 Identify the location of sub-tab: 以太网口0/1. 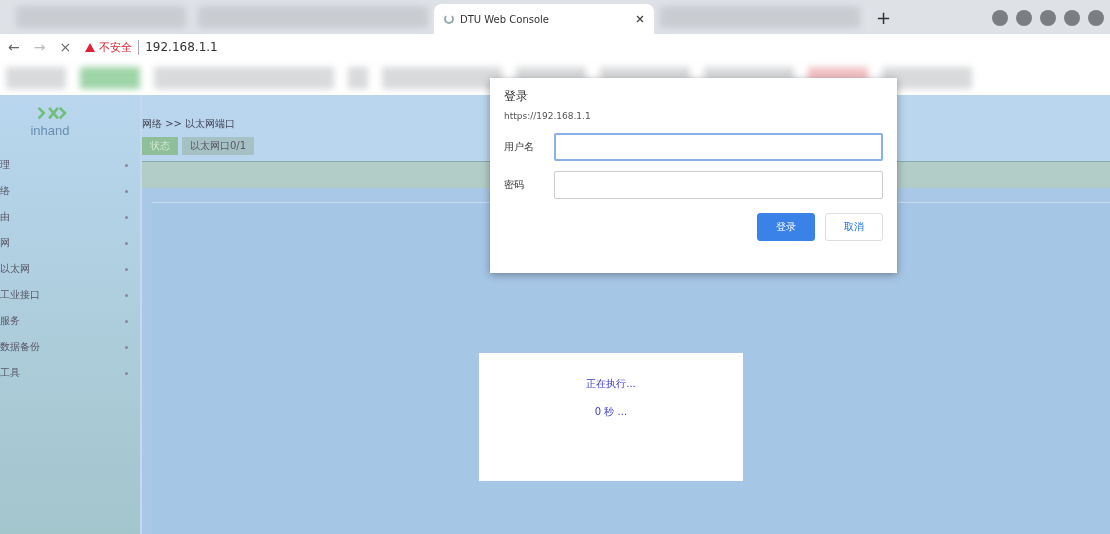
(218, 146).